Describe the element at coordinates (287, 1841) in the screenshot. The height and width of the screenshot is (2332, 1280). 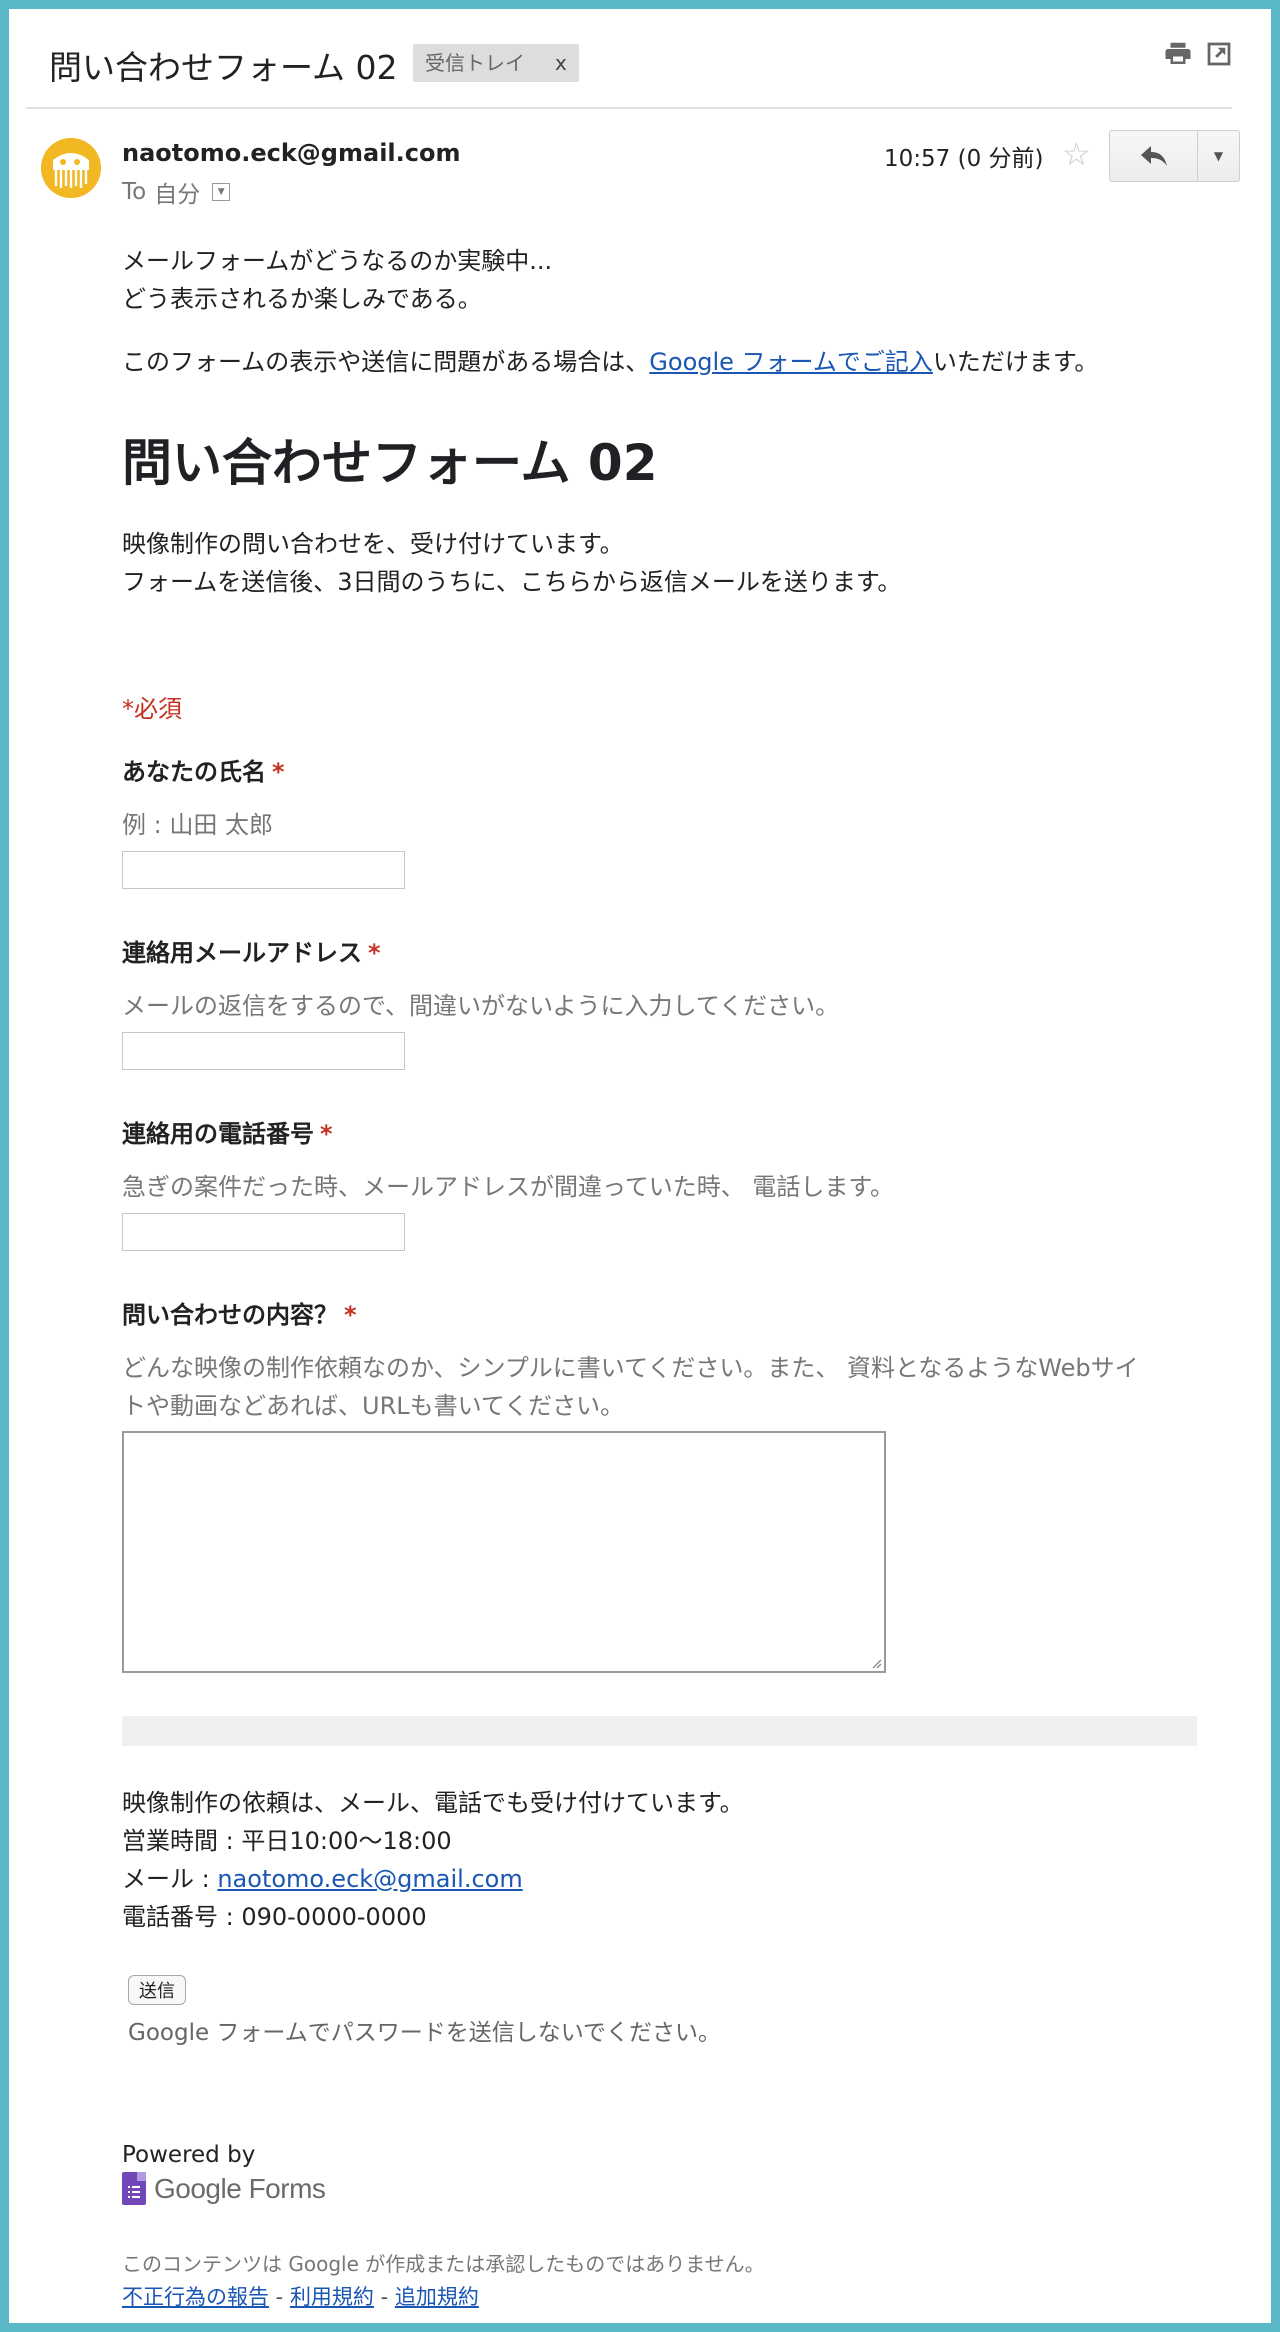
I see `business-hours: 営業時間 : 平日10:00〜18:00` at that location.